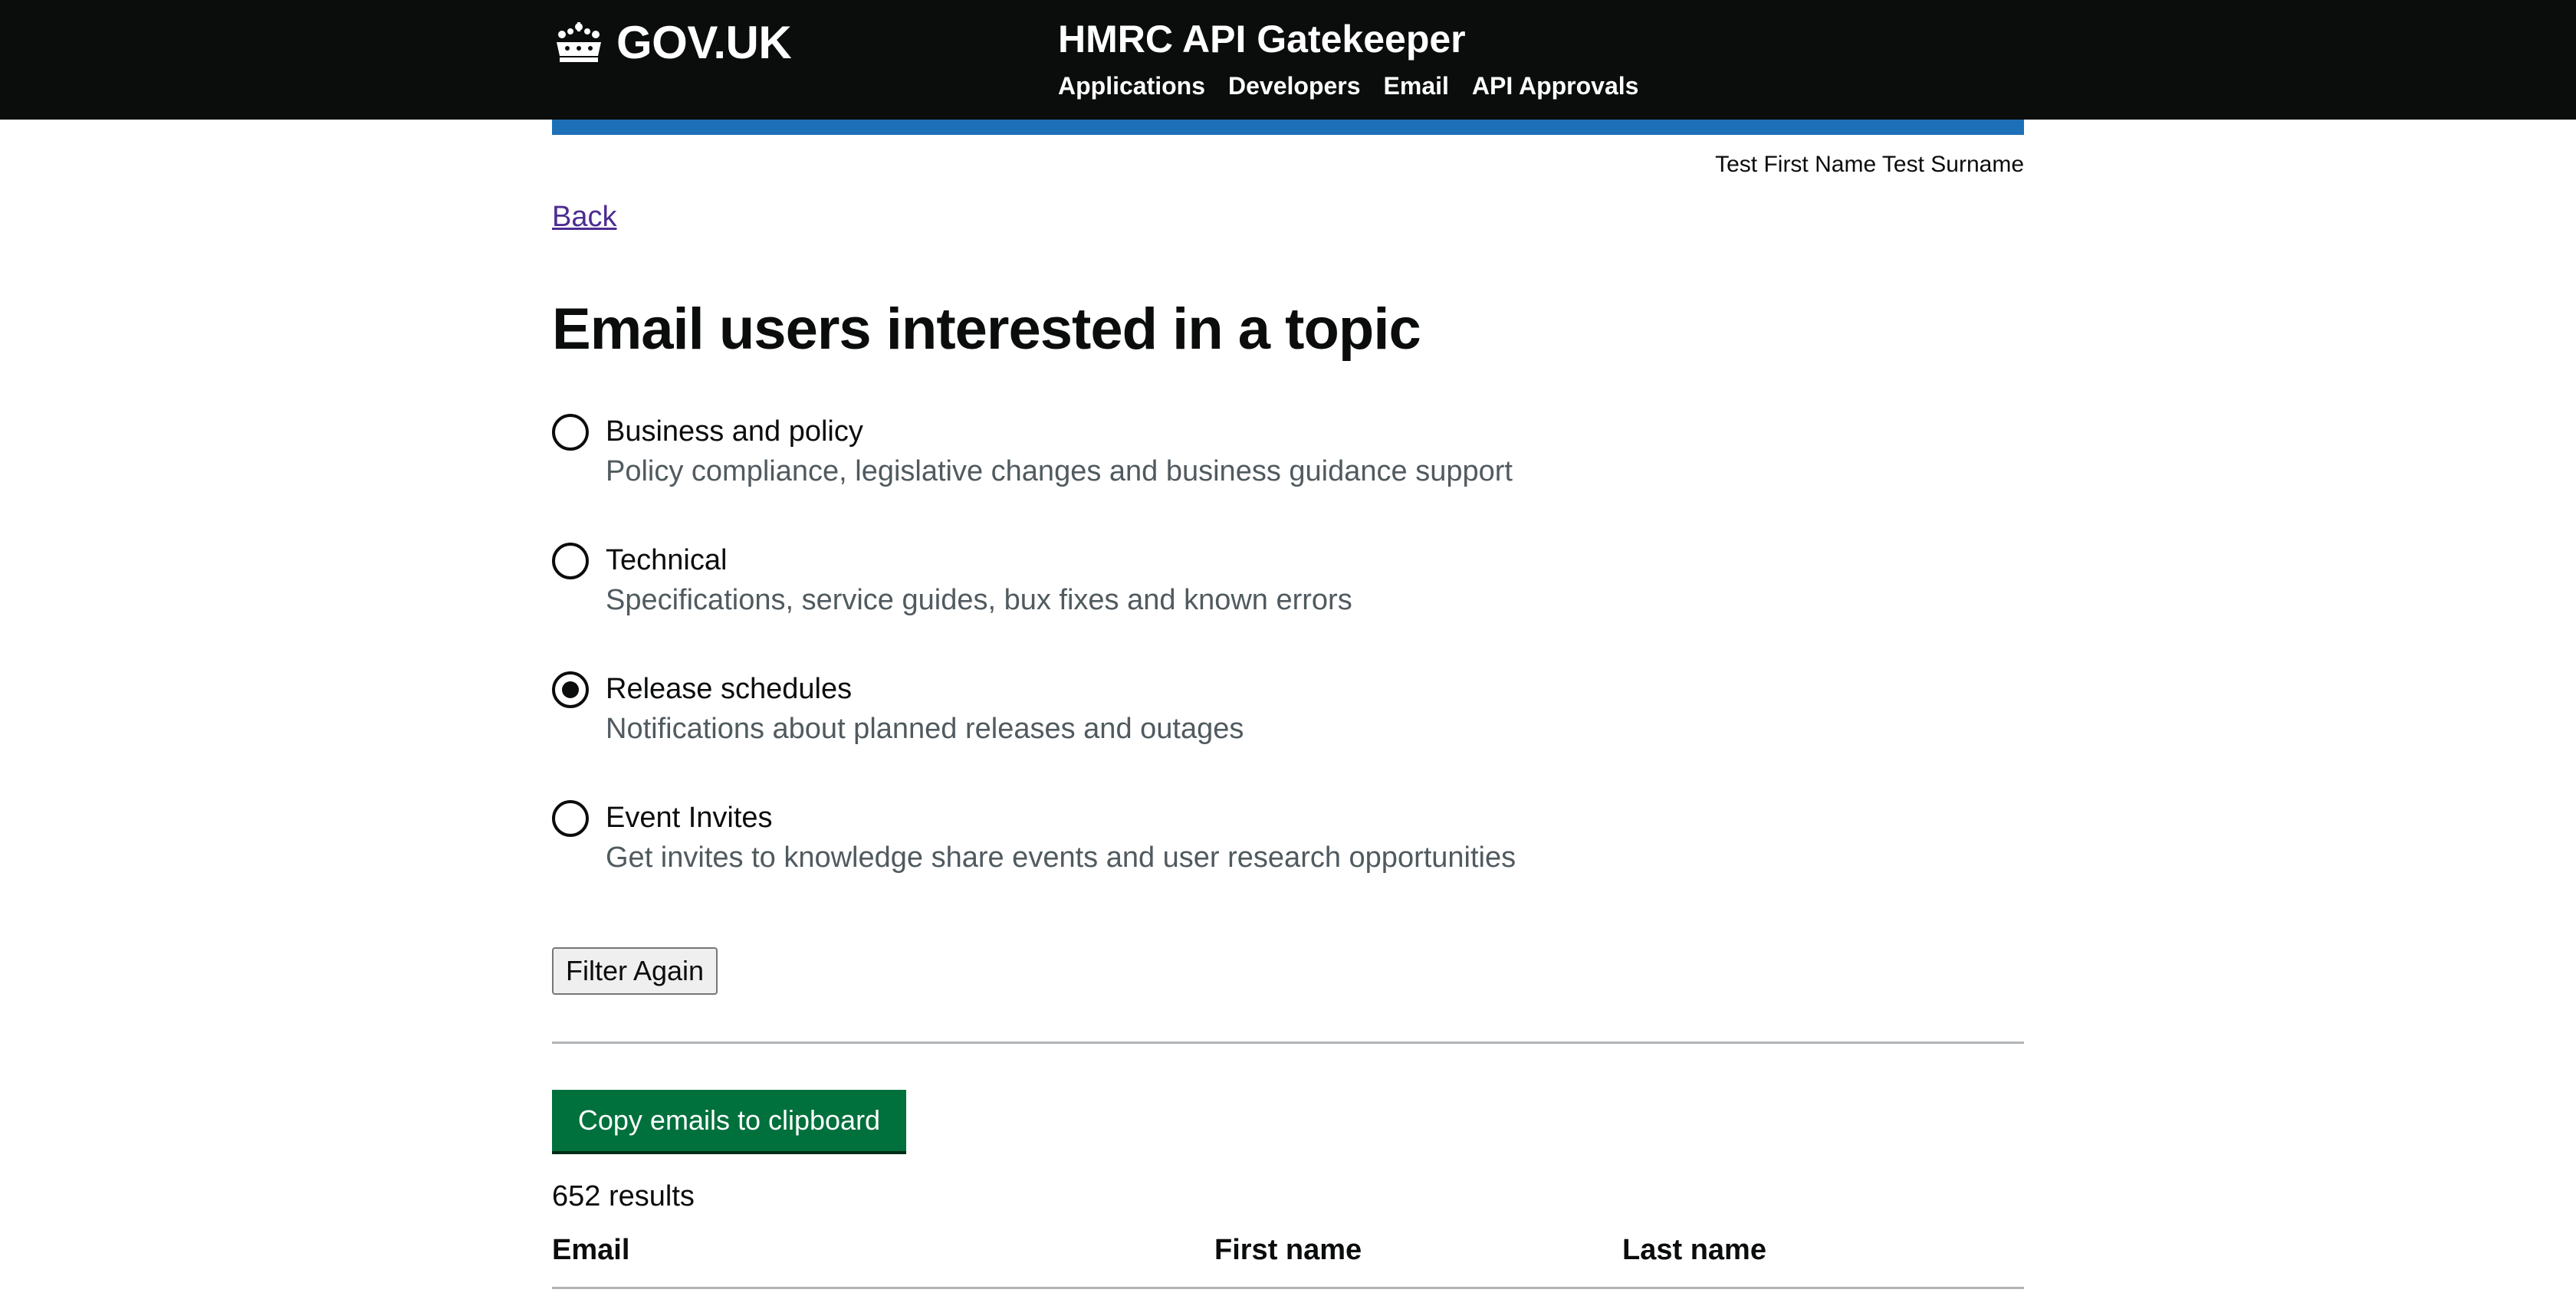  What do you see at coordinates (729, 1121) in the screenshot?
I see `copy-emails-button: Copy emails to clipboard` at bounding box center [729, 1121].